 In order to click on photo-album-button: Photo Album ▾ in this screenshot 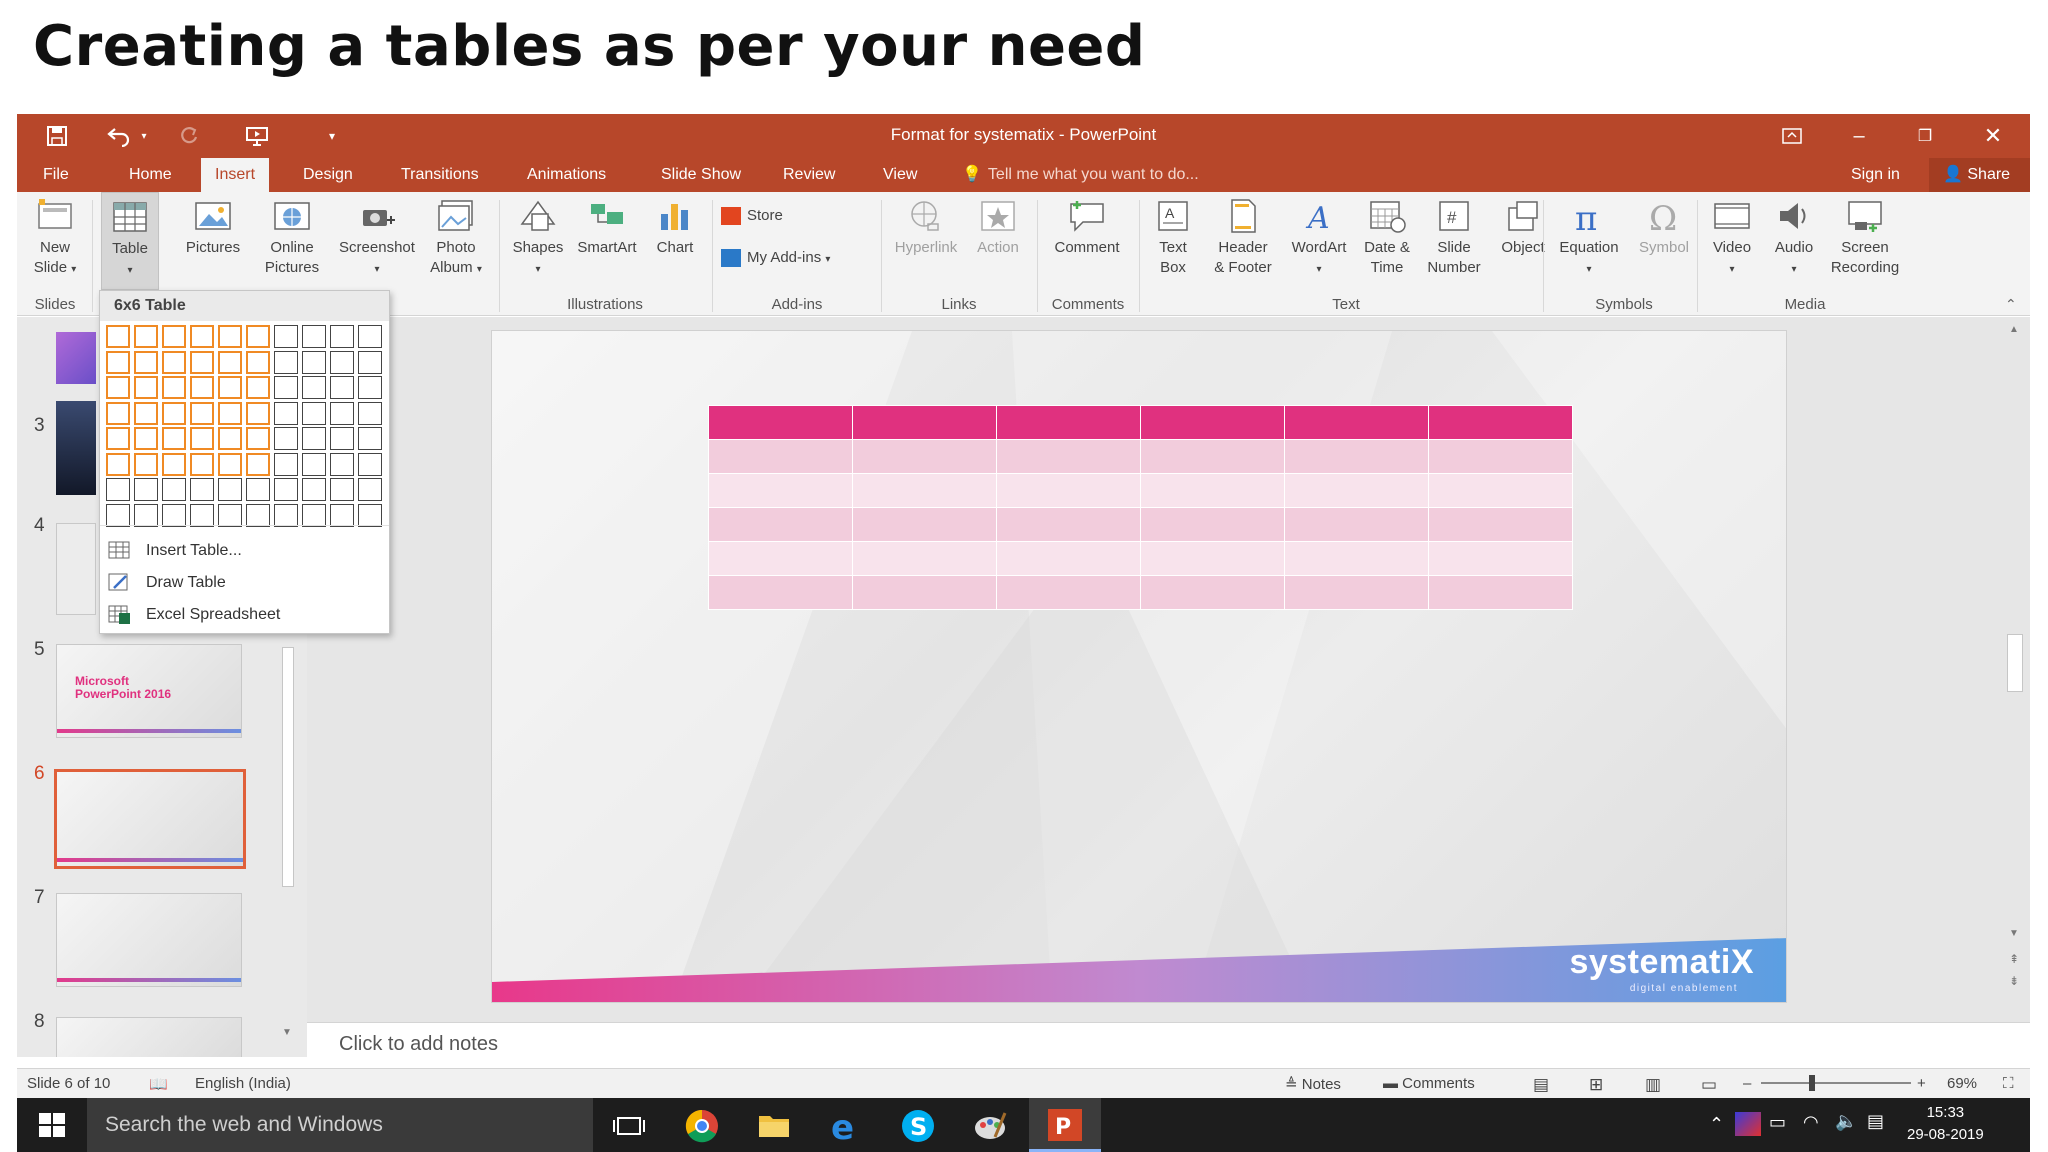, I will do `click(456, 239)`.